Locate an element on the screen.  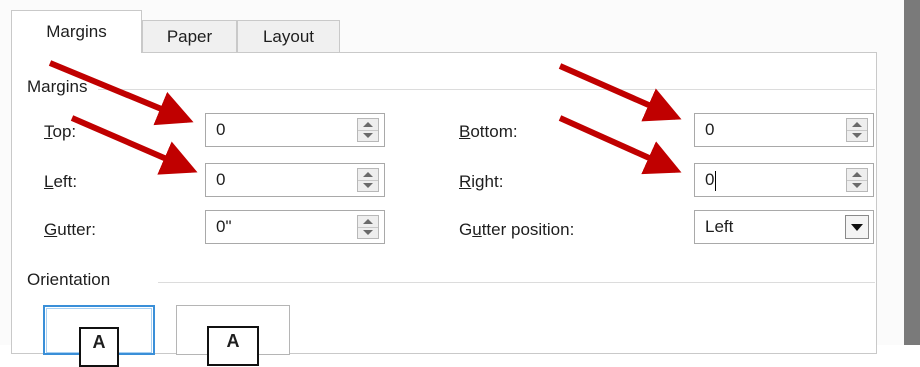
bottom-label: Bottom: is located at coordinates (488, 132).